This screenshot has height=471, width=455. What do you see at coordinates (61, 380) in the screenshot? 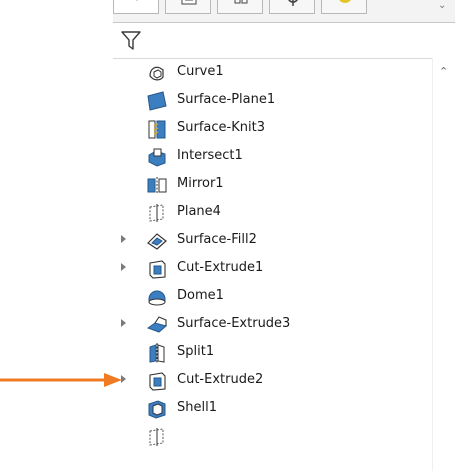
I see `pointer-arrow-annotation` at bounding box center [61, 380].